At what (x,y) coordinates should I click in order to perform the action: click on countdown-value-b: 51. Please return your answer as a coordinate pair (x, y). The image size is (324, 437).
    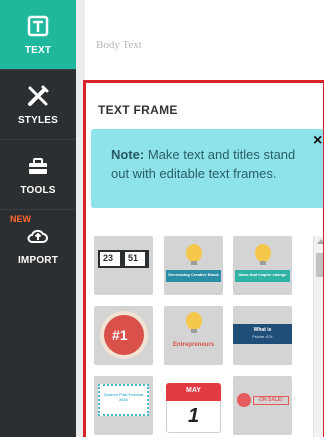
    Looking at the image, I should click on (133, 258).